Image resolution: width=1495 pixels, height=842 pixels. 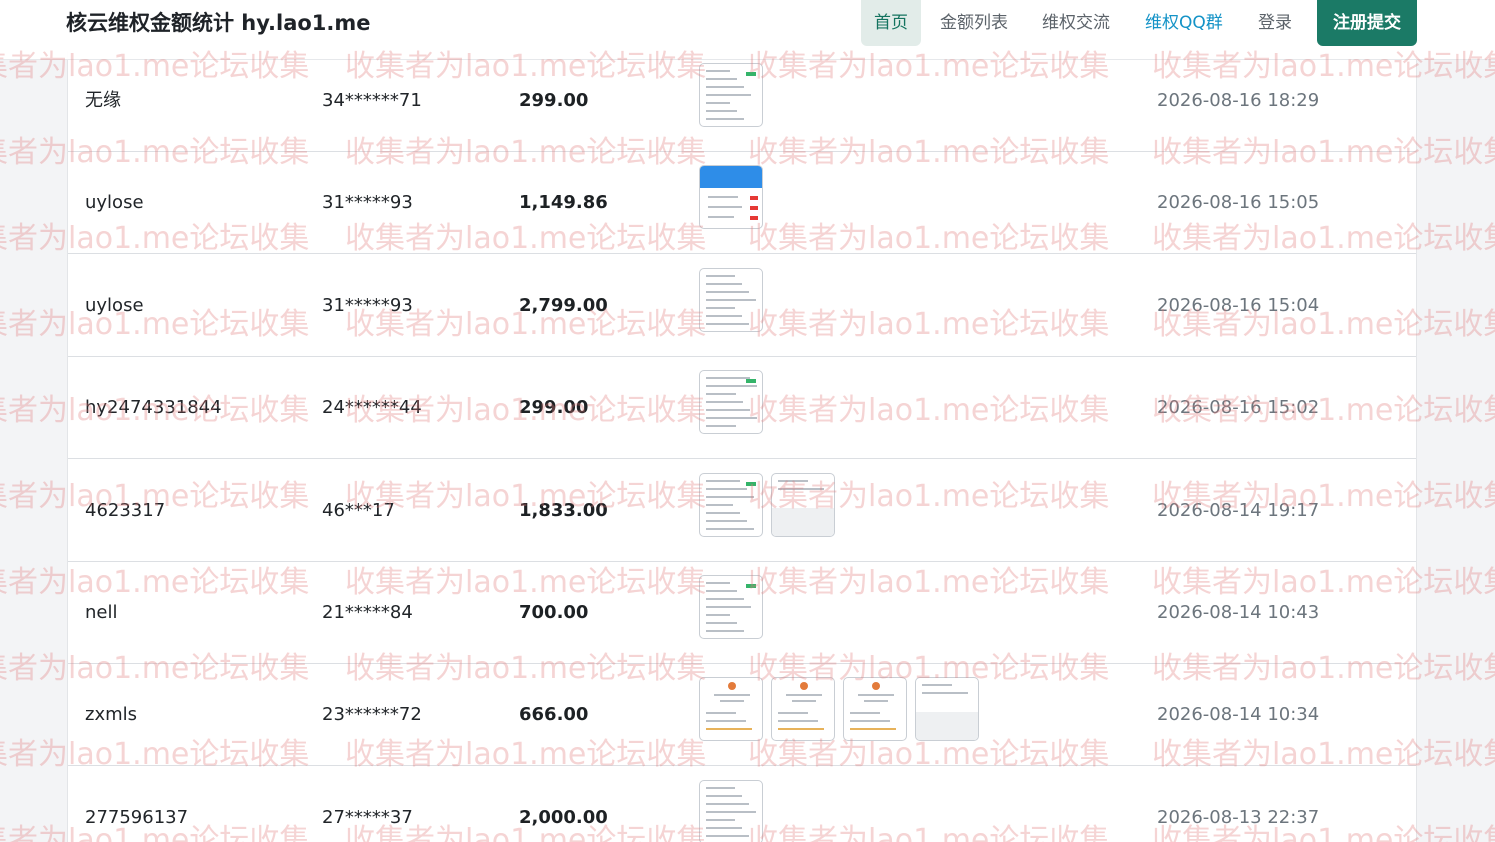 I want to click on row-qq-masked: 24******44, so click(x=372, y=408).